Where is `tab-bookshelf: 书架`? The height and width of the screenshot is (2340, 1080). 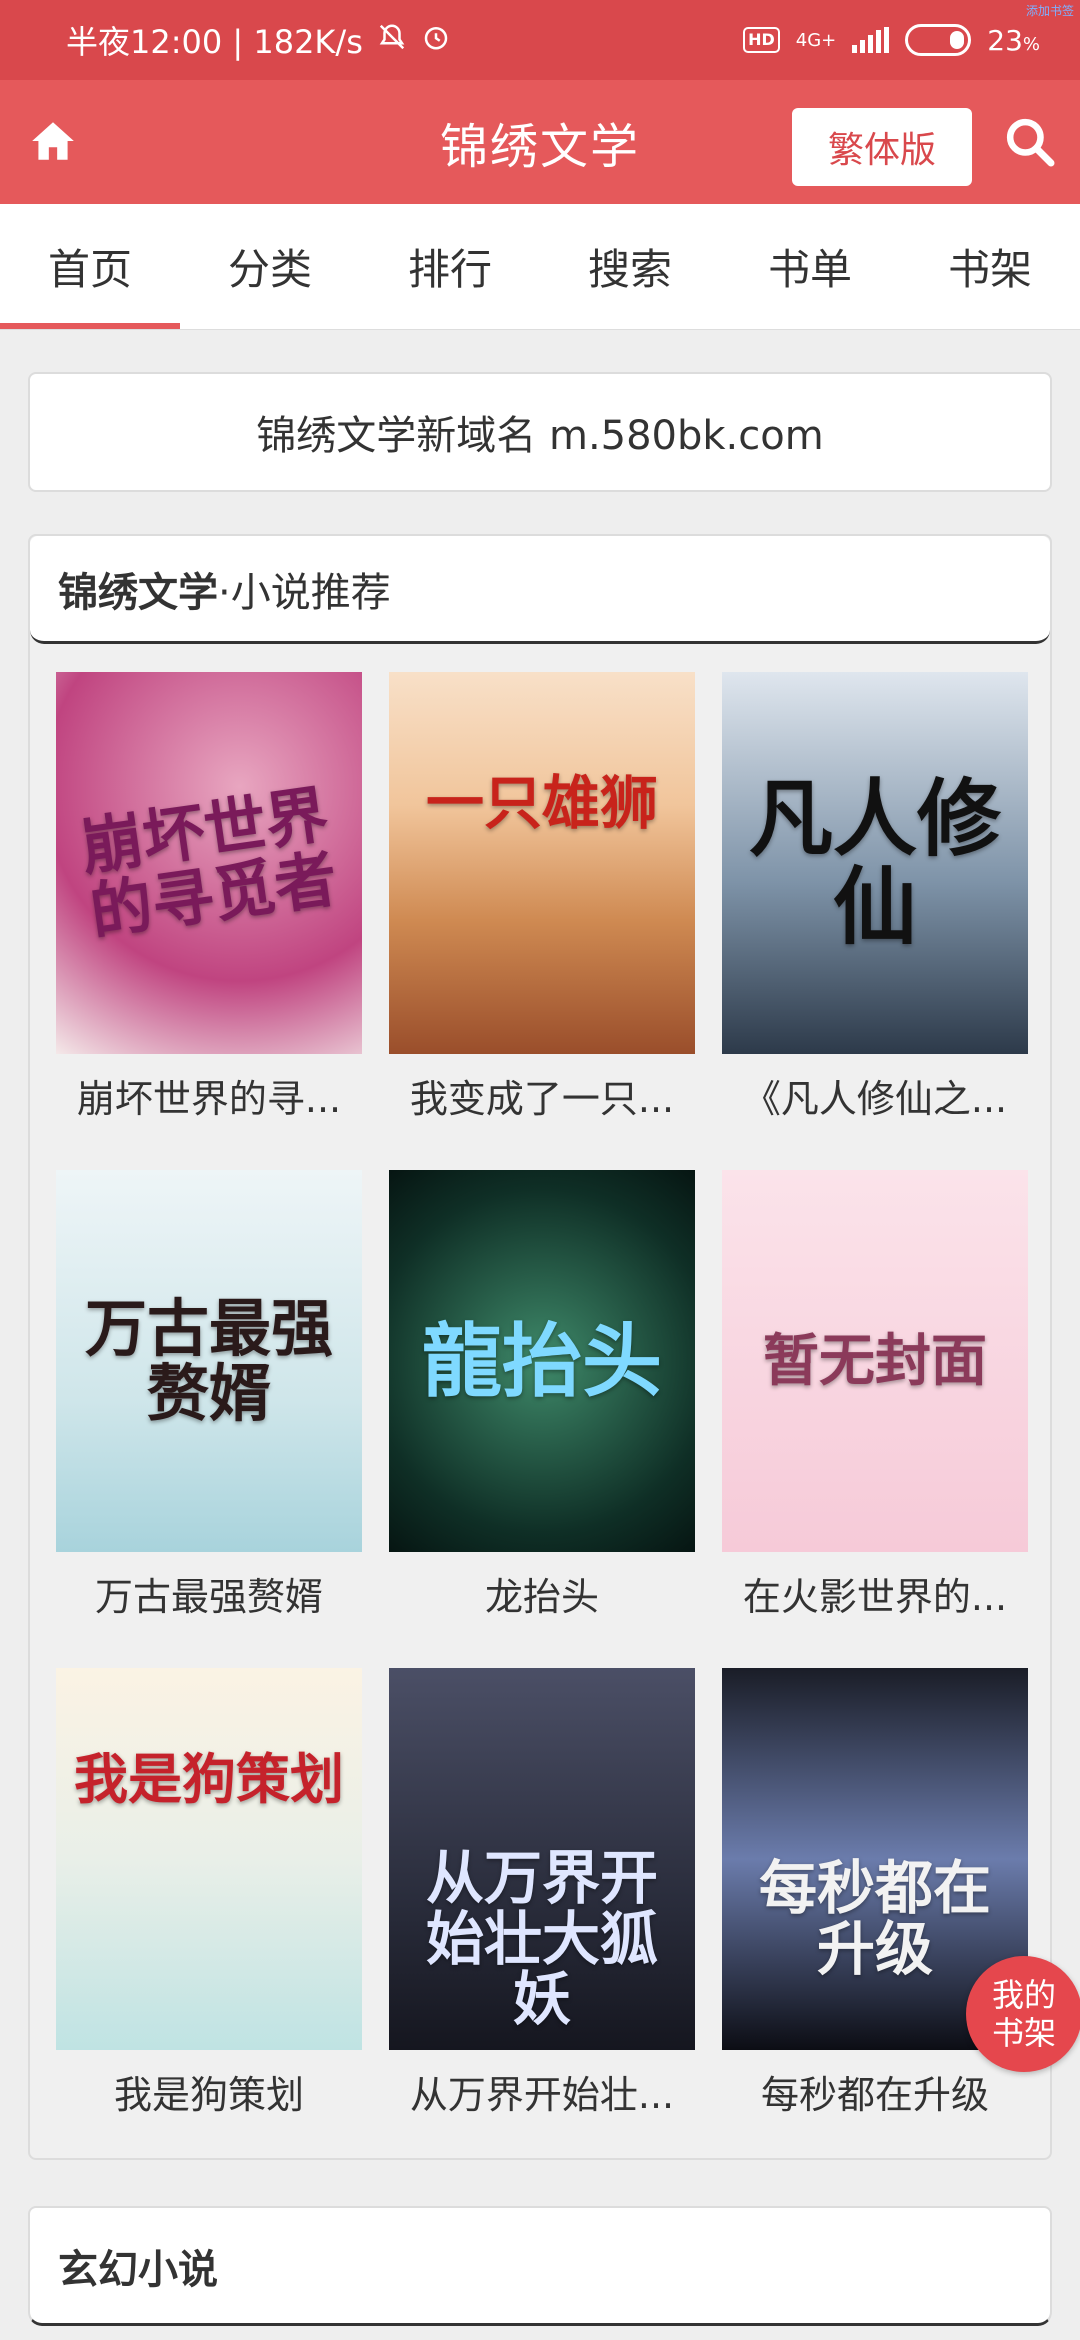
tab-bookshelf: 书架 is located at coordinates (990, 266).